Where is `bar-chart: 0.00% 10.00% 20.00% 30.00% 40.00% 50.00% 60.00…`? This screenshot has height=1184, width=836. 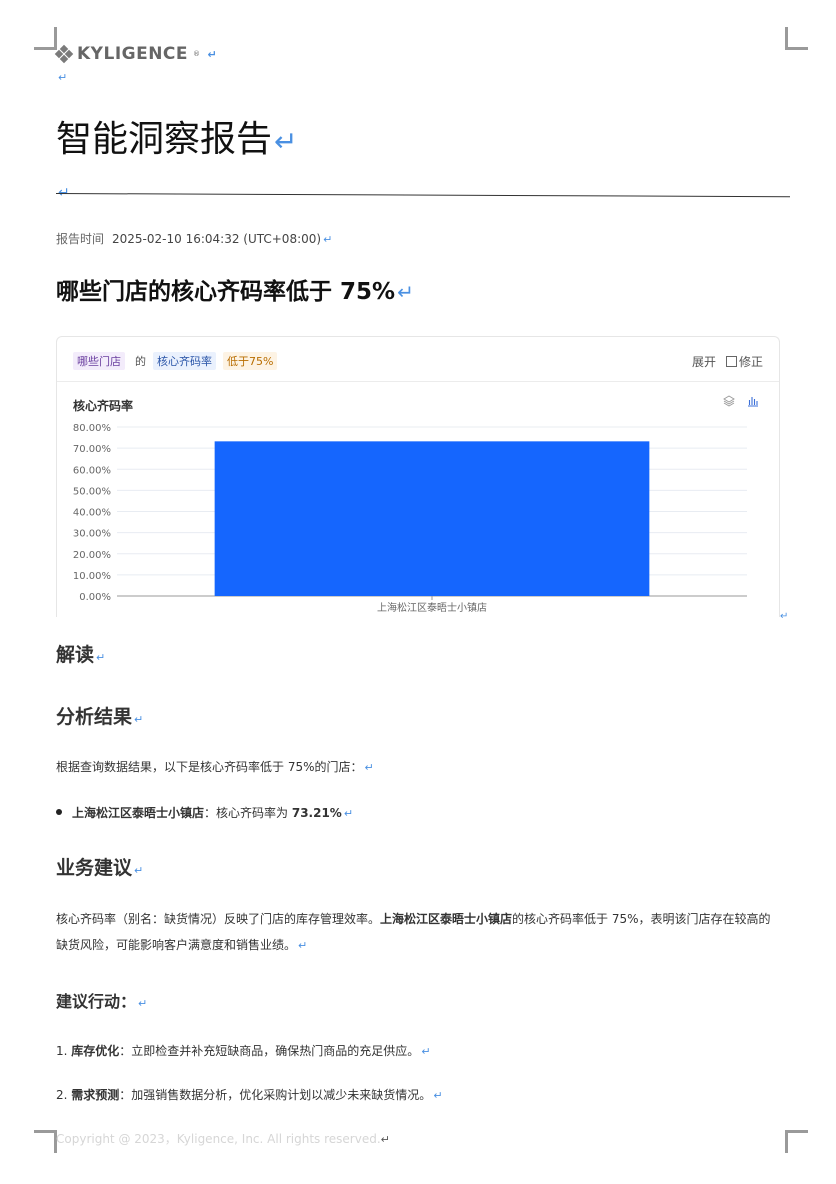 bar-chart: 0.00% 10.00% 20.00% 30.00% 40.00% 50.00% 60.00… is located at coordinates (410, 518).